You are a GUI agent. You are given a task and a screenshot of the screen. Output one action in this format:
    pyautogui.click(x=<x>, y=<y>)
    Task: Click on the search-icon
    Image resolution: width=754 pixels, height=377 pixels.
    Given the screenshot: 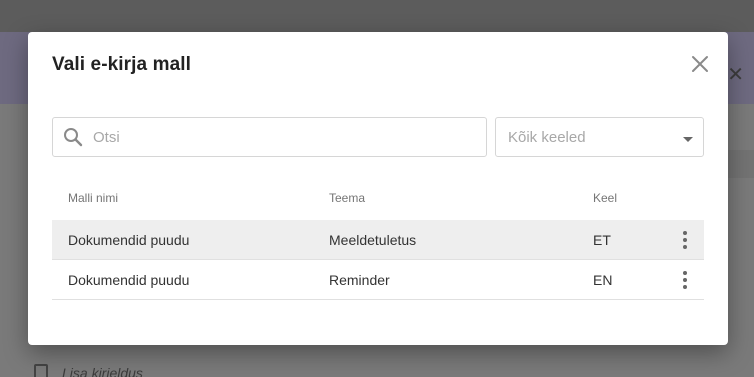 What is the action you would take?
    pyautogui.click(x=73, y=137)
    